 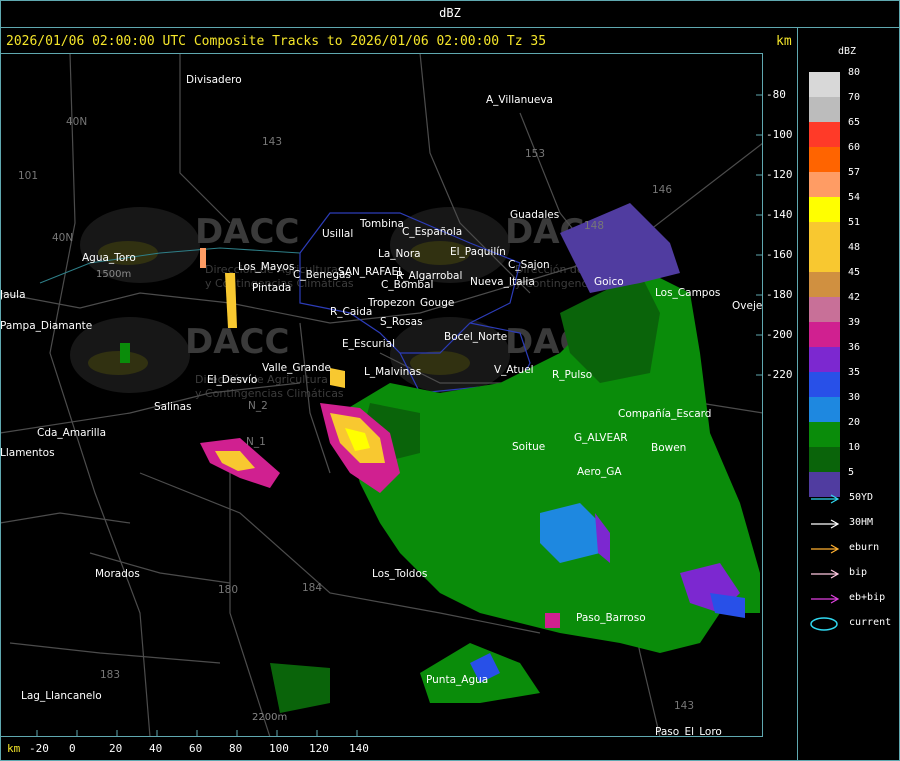 I want to click on legend-title: dBZ, so click(x=847, y=51).